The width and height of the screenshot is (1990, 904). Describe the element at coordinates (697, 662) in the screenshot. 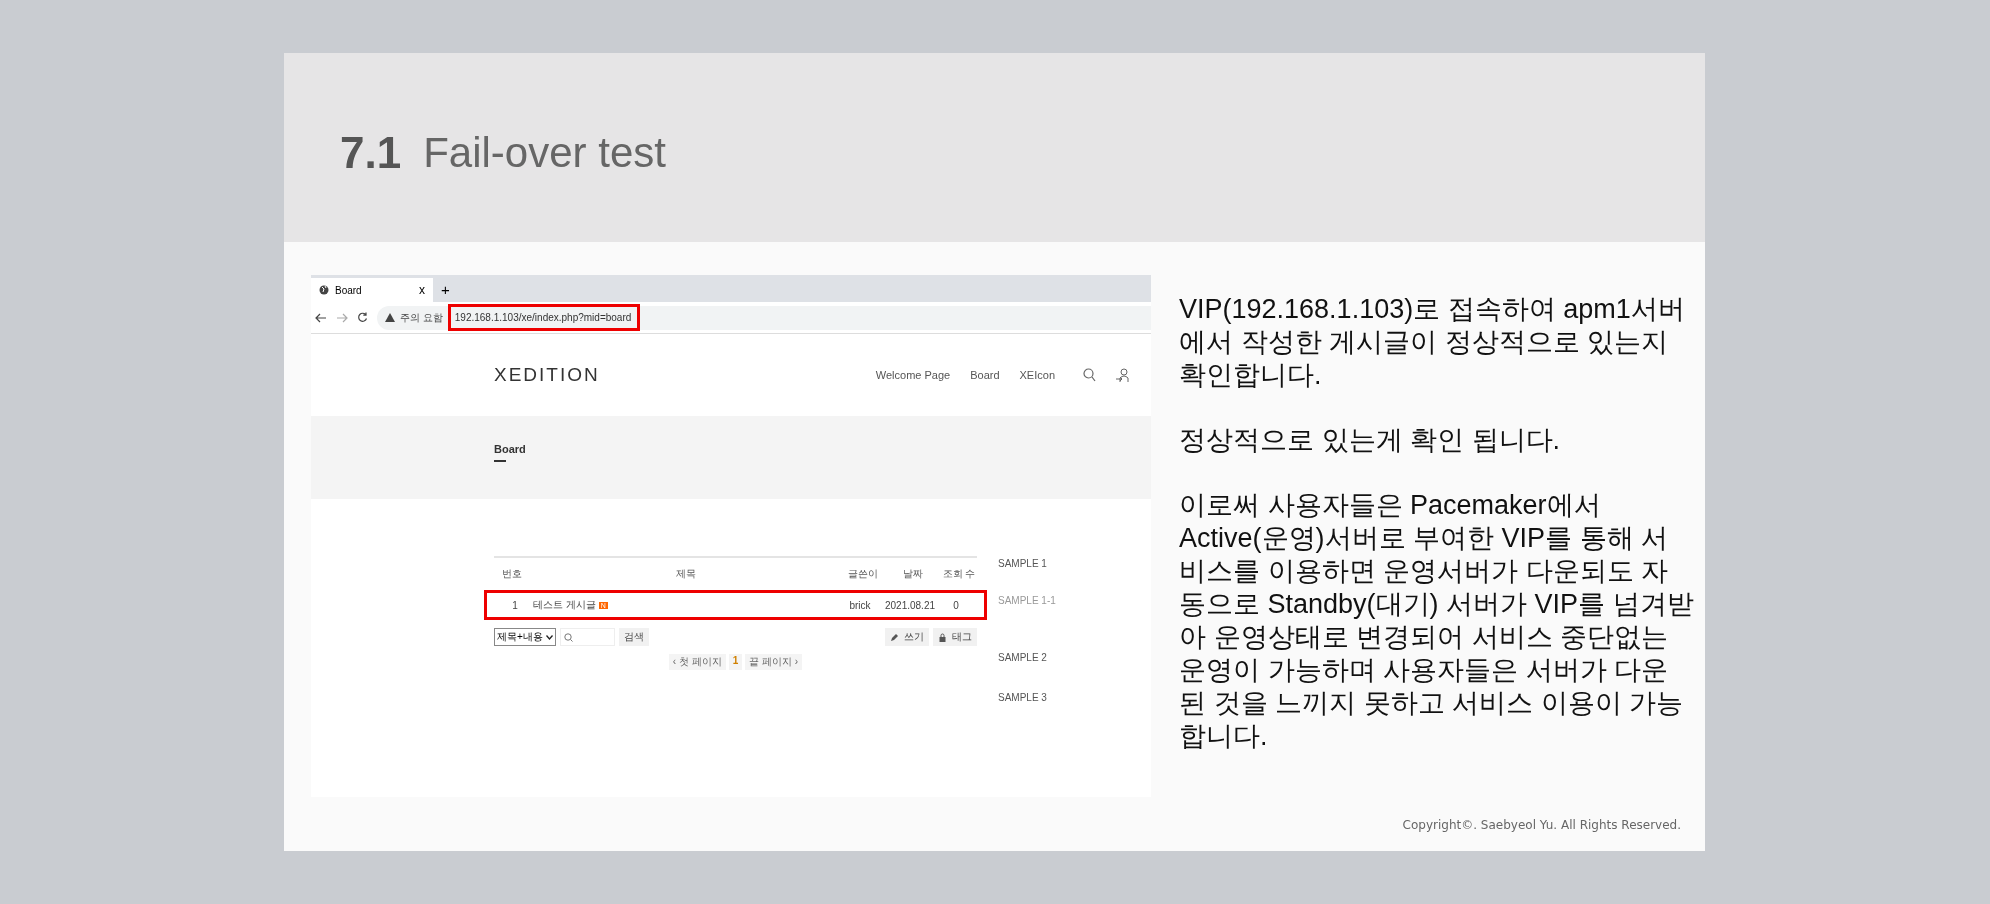

I see `first-page-button: ‹ 첫 페이지` at that location.